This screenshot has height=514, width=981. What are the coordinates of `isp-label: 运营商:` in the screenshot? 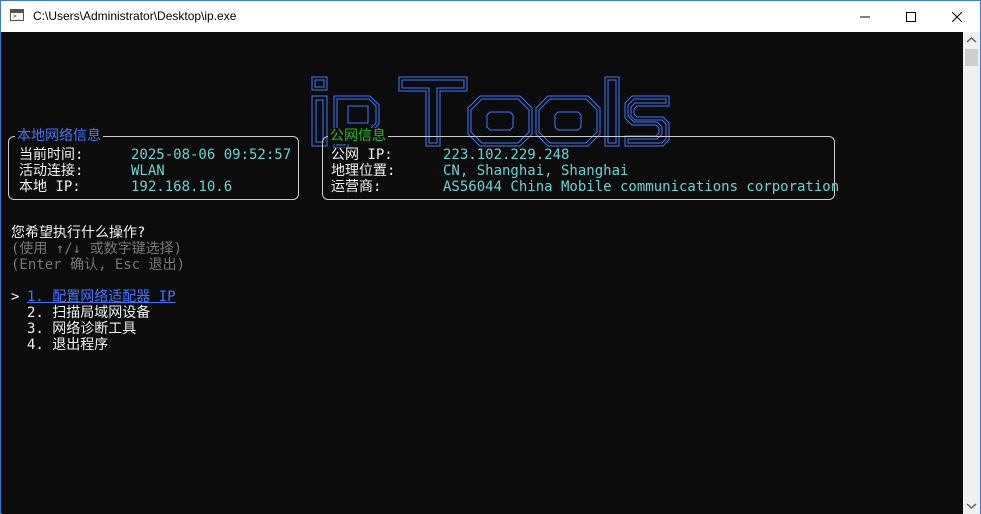 It's located at (356, 187).